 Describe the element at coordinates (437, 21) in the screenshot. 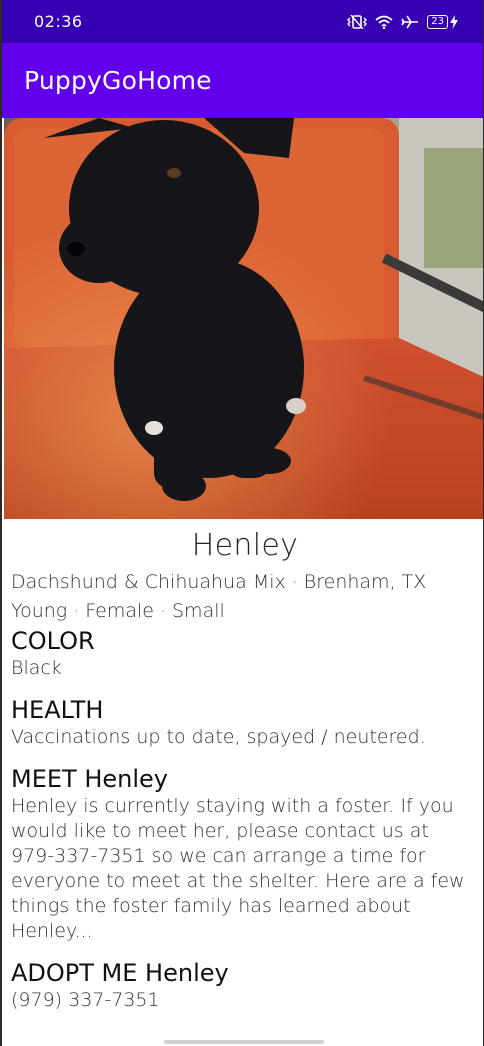

I see `battery-icon: 23` at that location.